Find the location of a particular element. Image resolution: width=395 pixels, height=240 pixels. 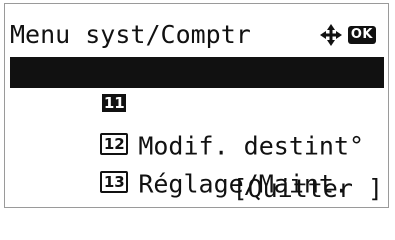

quit-softkey: [Quitter ] is located at coordinates (196, 188).